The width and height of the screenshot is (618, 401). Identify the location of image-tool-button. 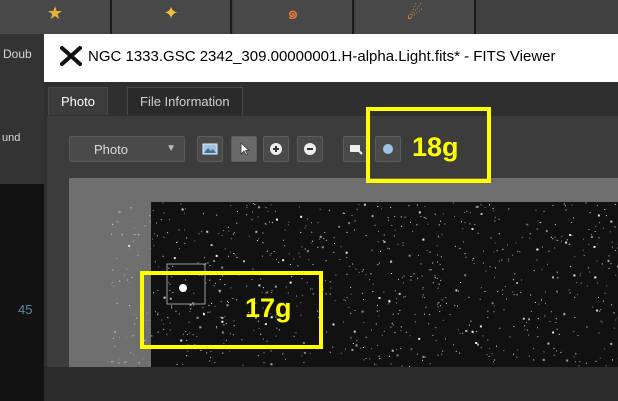
(210, 149).